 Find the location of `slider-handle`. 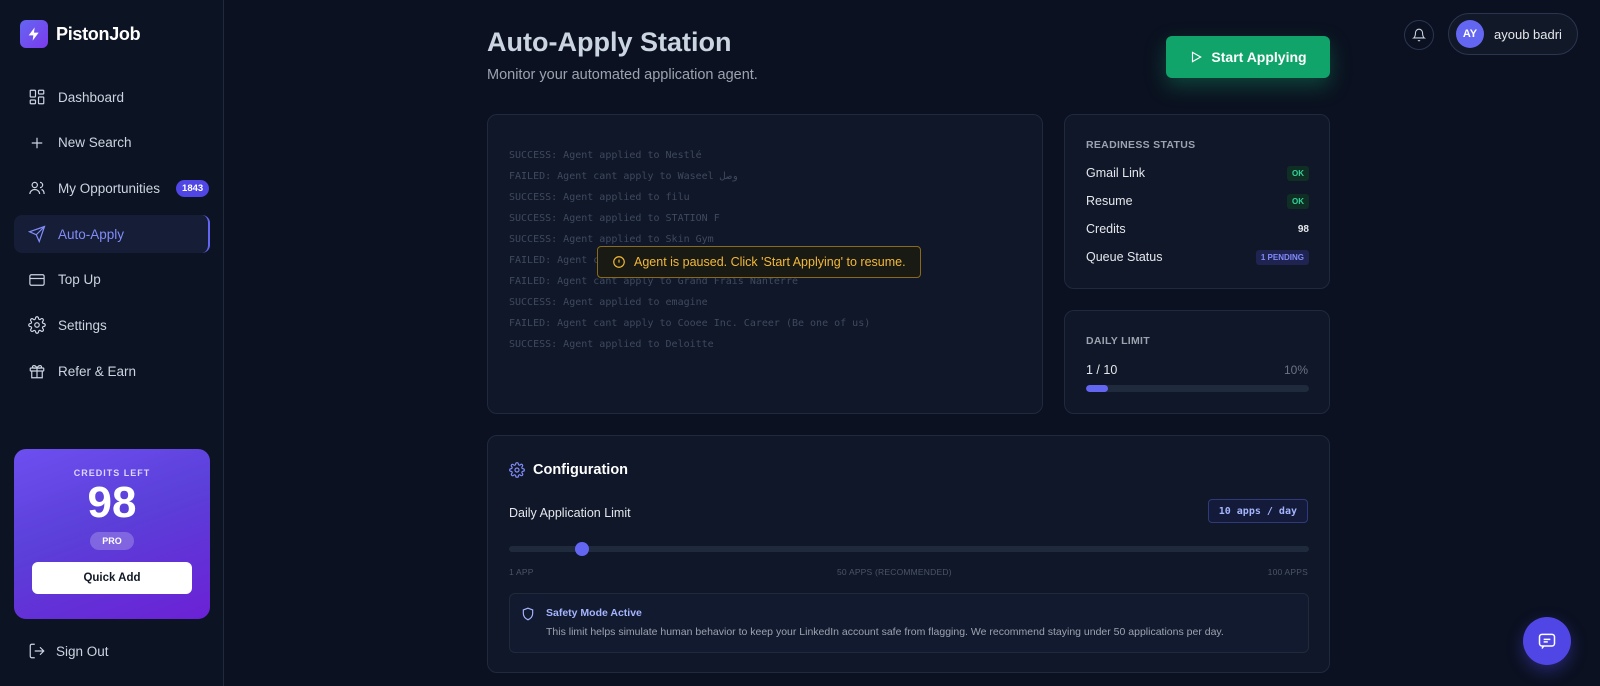

slider-handle is located at coordinates (581, 549).